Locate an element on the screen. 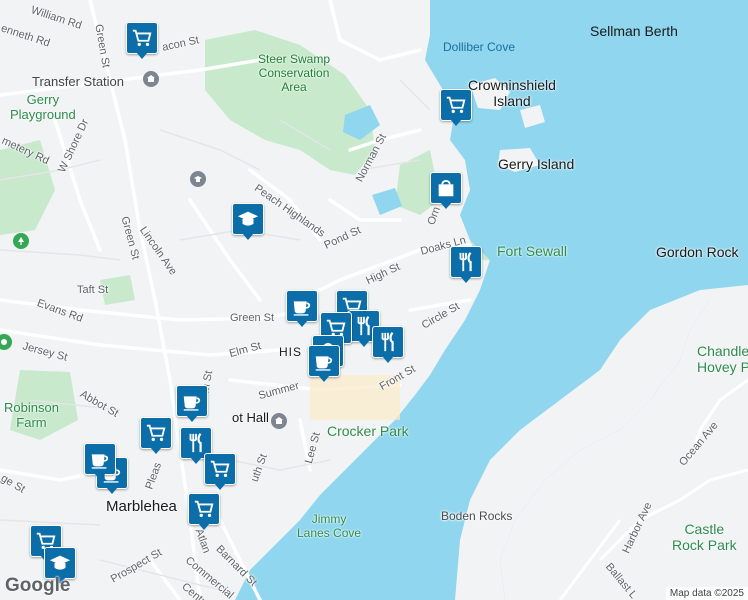 Image resolution: width=748 pixels, height=600 pixels. map-data-credit: Map data ©2025 is located at coordinates (706, 593).